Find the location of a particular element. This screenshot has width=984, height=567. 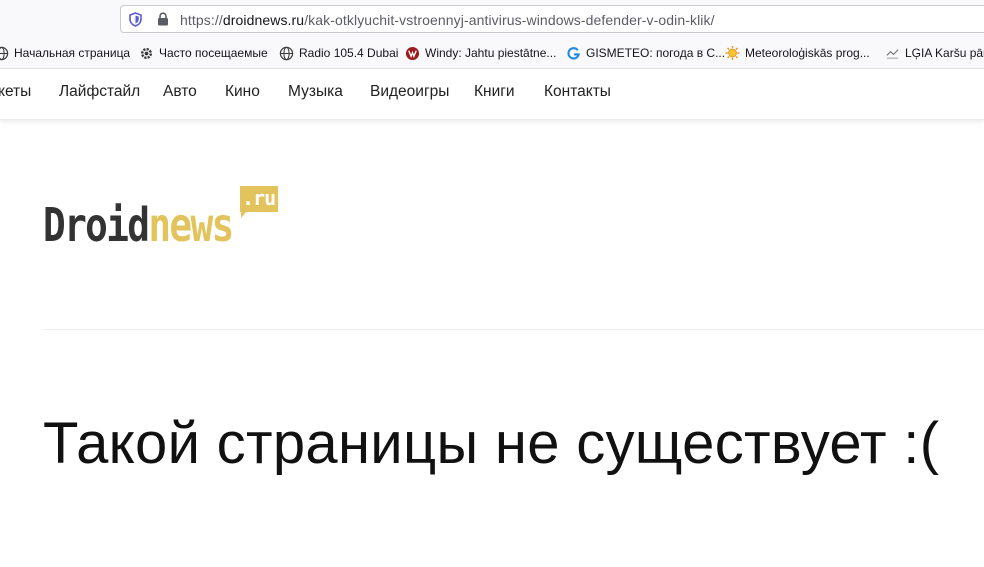

nav-item-gadgets: кеты is located at coordinates (15, 92).